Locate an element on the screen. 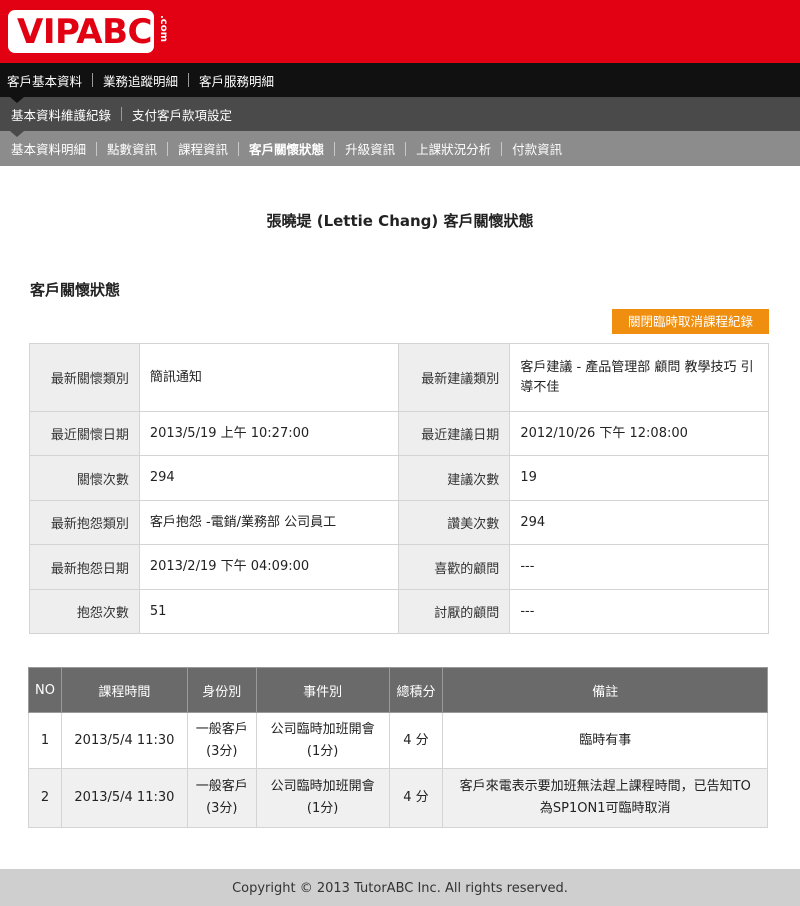  info-label: 讚美次數 is located at coordinates (454, 522).